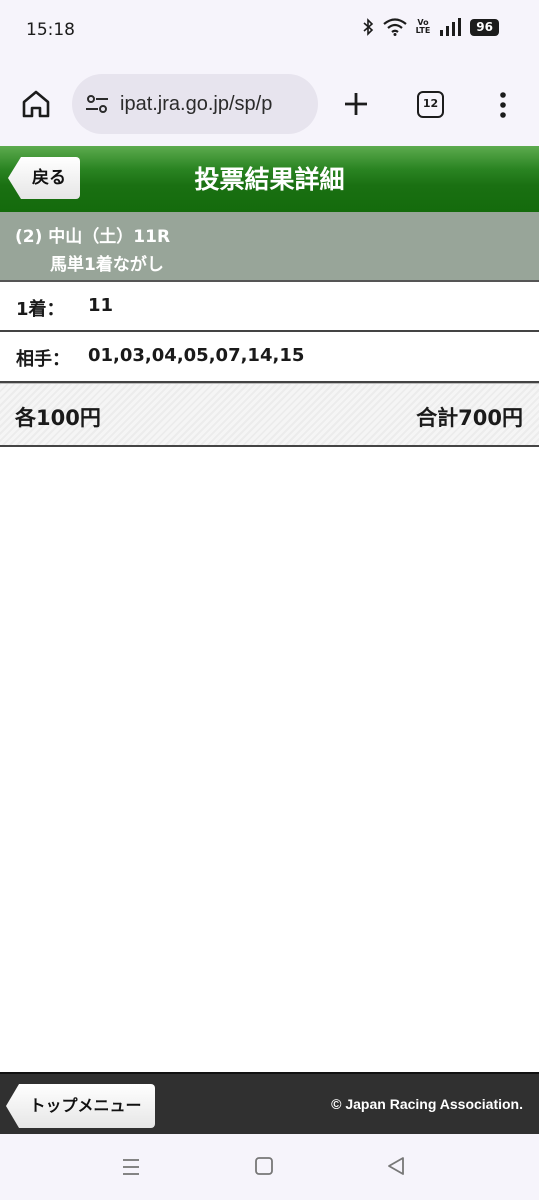  I want to click on each-amount: 各100円, so click(58, 418).